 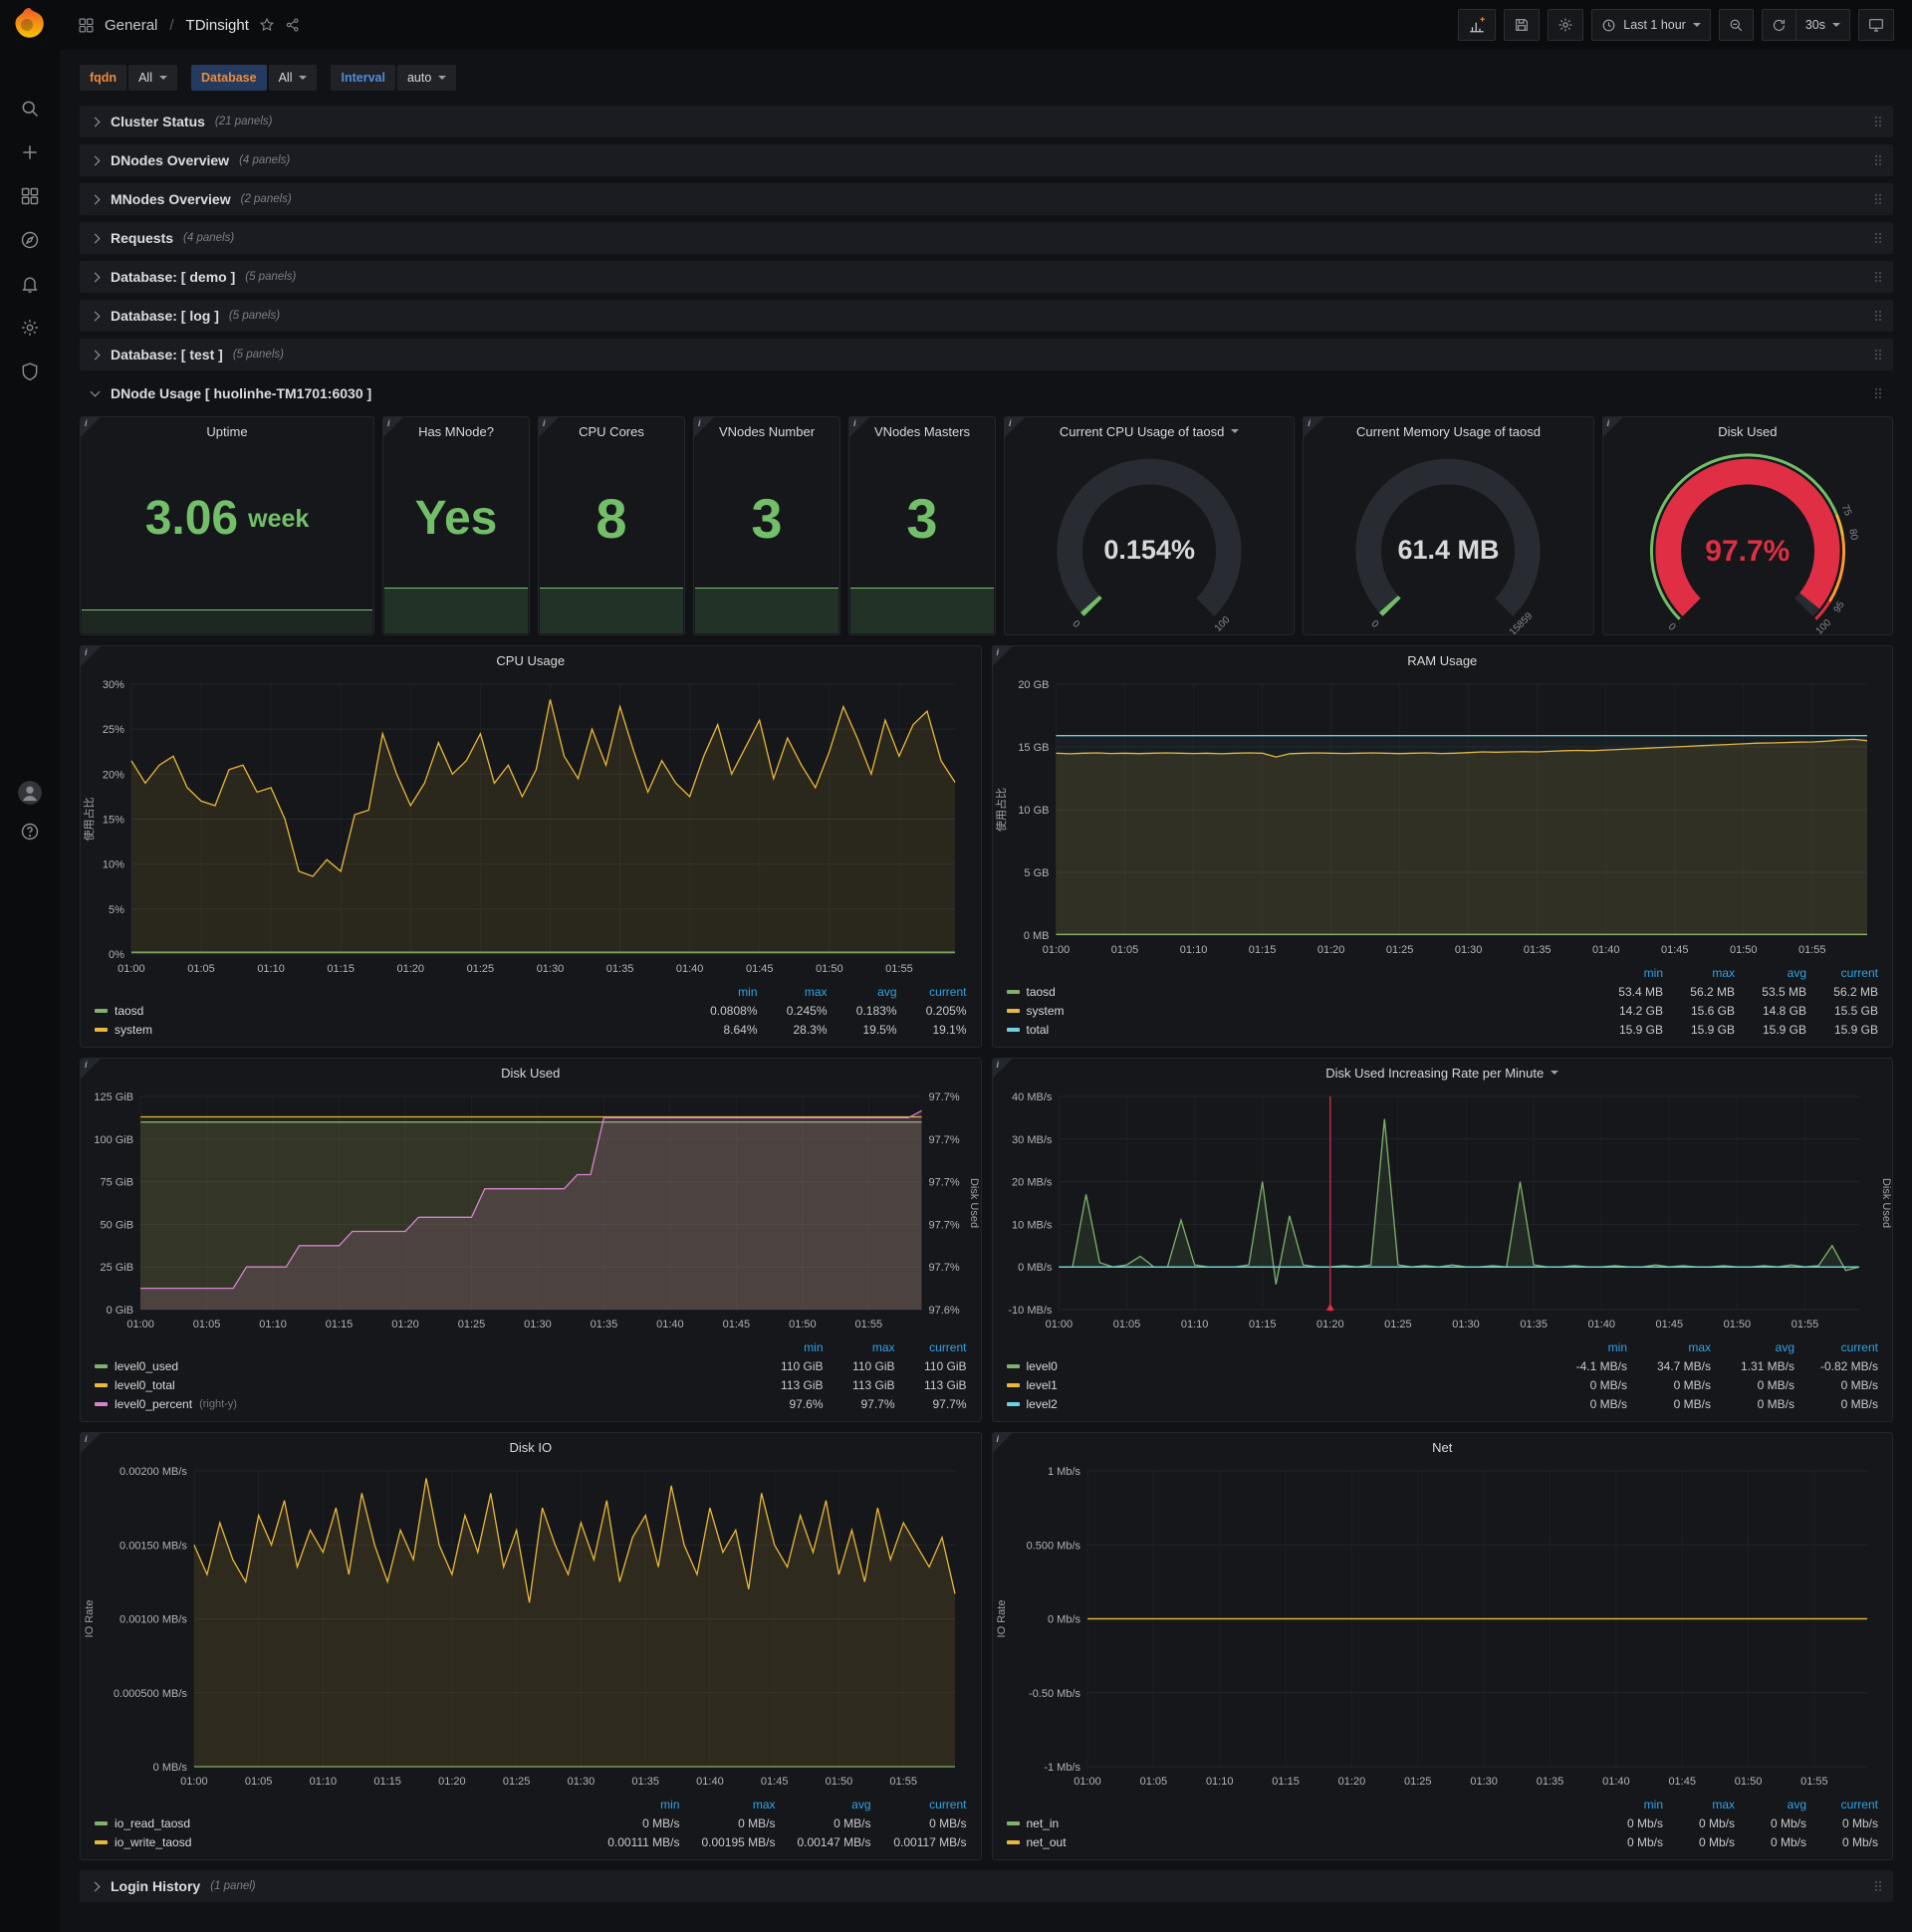 I want to click on panel-title: Current CPU Usage of taosd, so click(x=1142, y=432).